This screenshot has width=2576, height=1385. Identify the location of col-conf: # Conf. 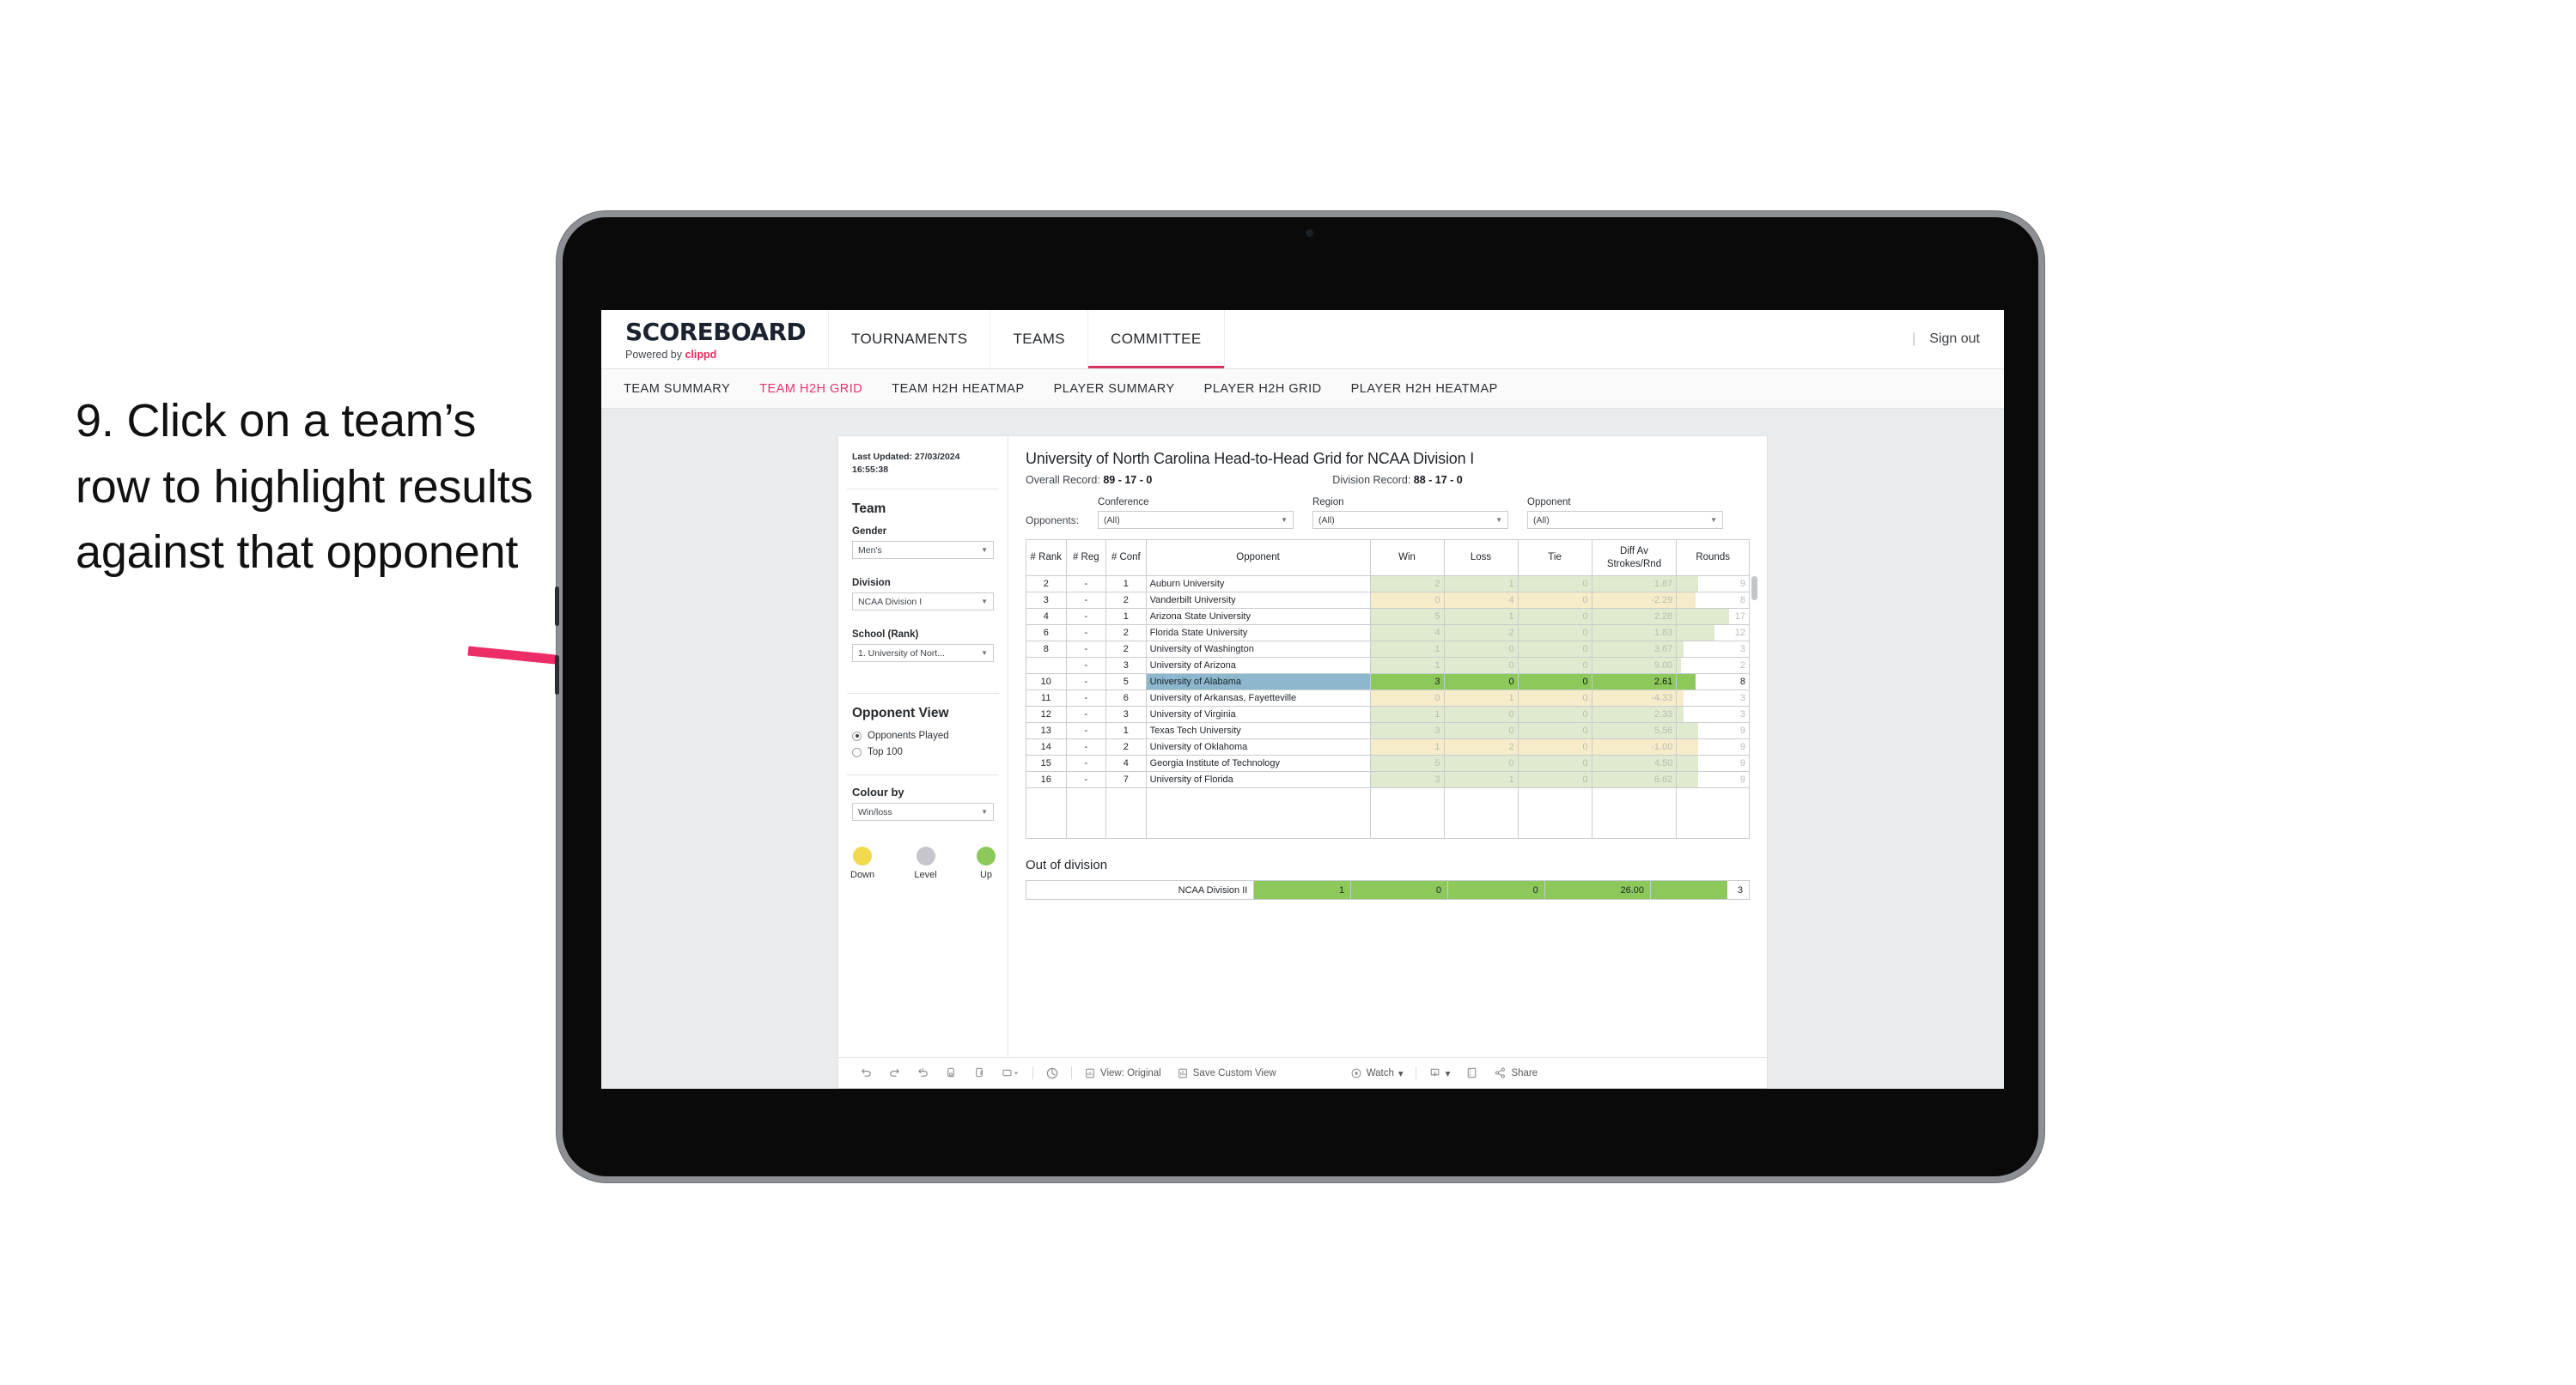
(1126, 557).